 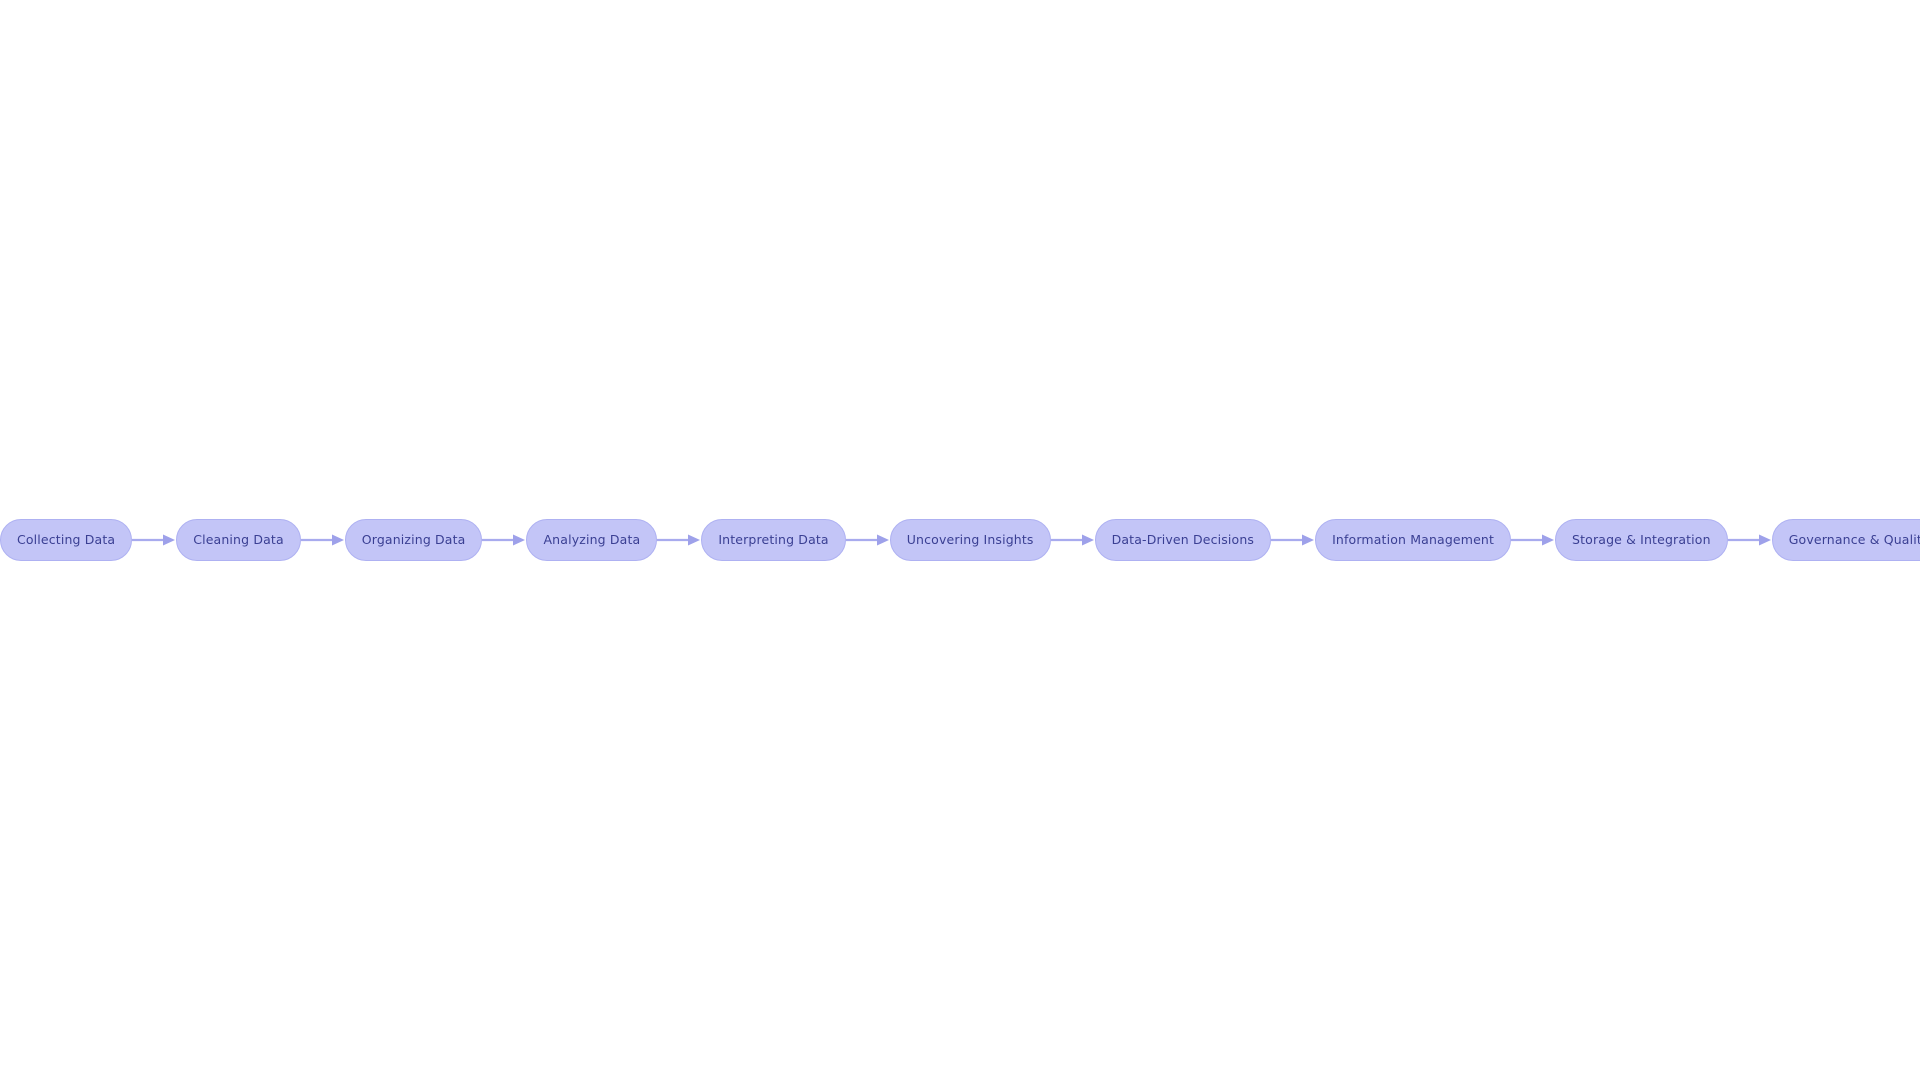 I want to click on flow-node-analyzing-data: Analyzing Data, so click(x=592, y=540).